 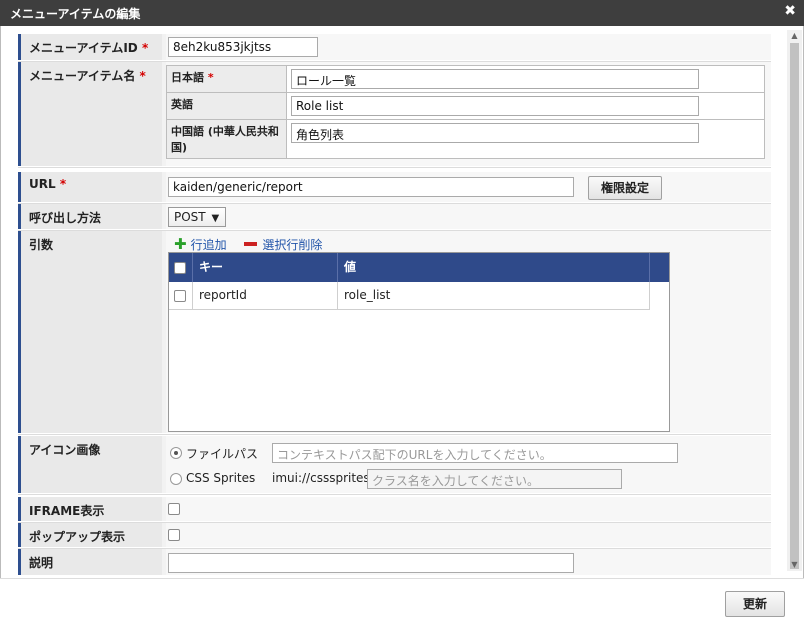 What do you see at coordinates (323, 478) in the screenshot?
I see `sprites-prefix: imui://csssprites/` at bounding box center [323, 478].